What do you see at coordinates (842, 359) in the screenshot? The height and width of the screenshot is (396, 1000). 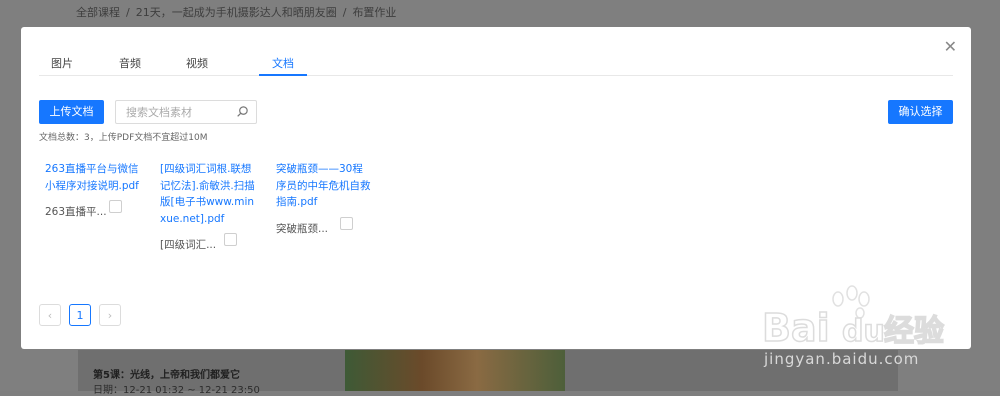 I see `watermark-url: jingyan.baidu.com` at bounding box center [842, 359].